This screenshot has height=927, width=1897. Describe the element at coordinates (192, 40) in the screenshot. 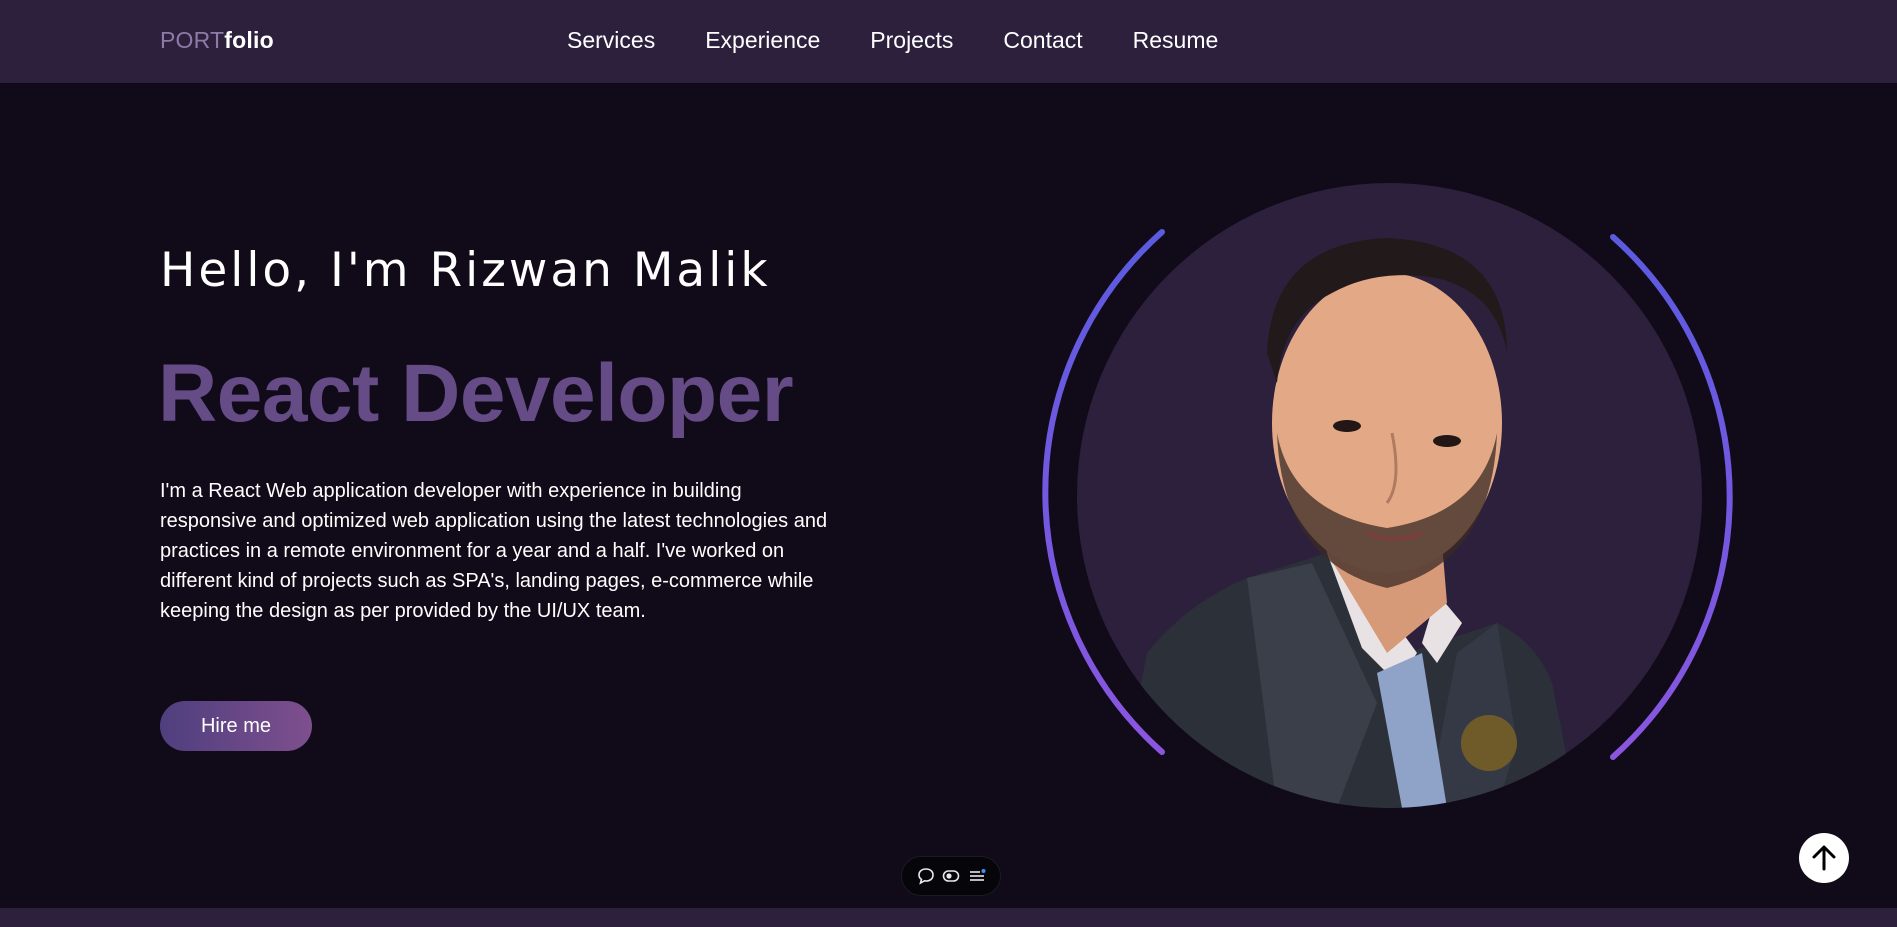

I see `logo-port: PORT` at that location.